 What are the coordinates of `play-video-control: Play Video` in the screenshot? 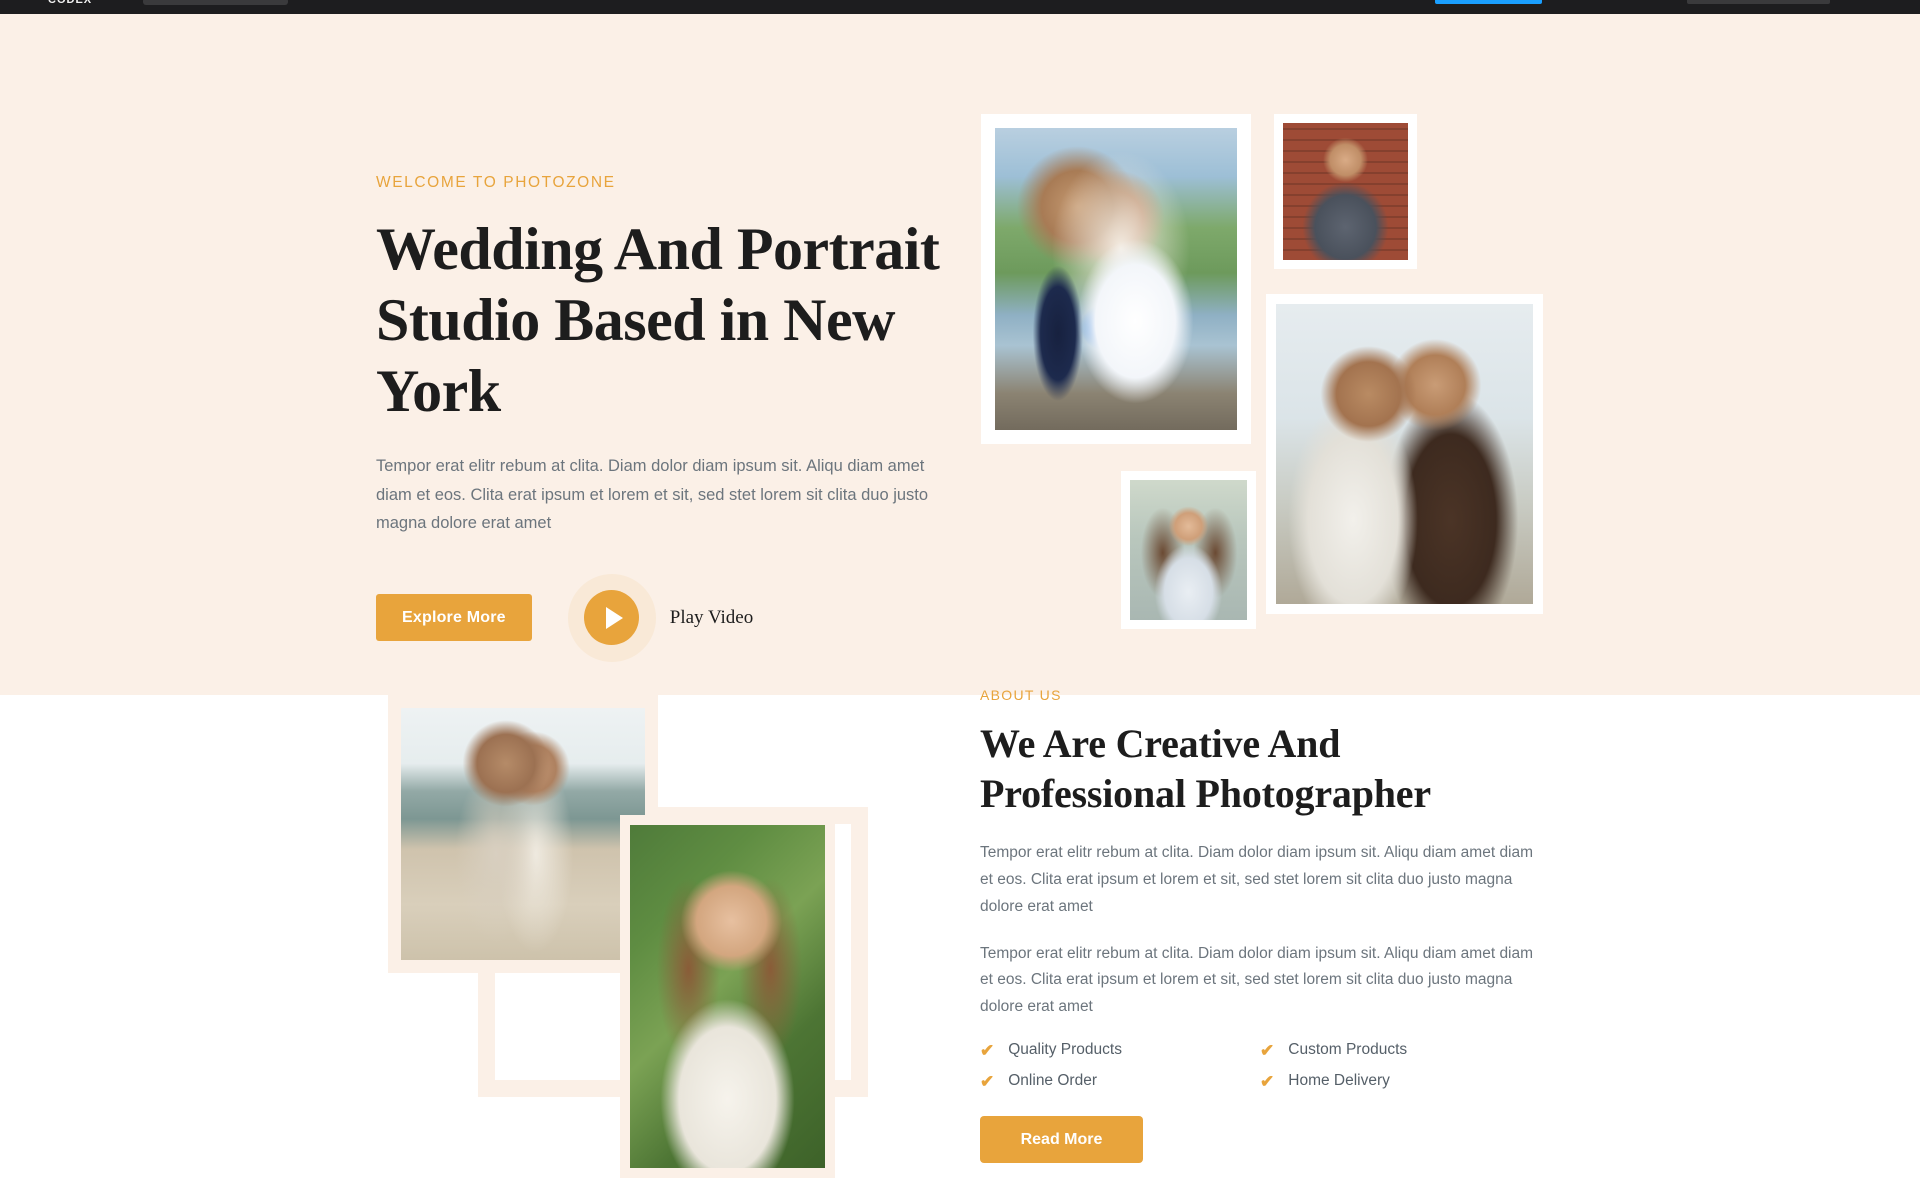 It's located at (660, 617).